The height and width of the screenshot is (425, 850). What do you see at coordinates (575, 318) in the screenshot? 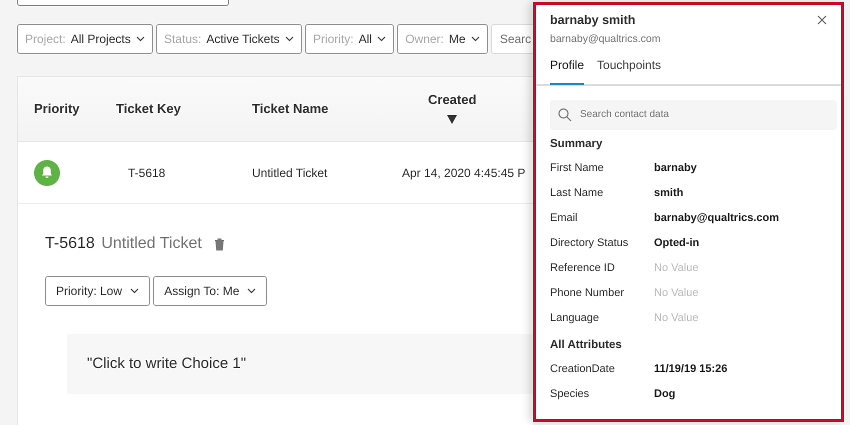
I see `field-label: Language` at bounding box center [575, 318].